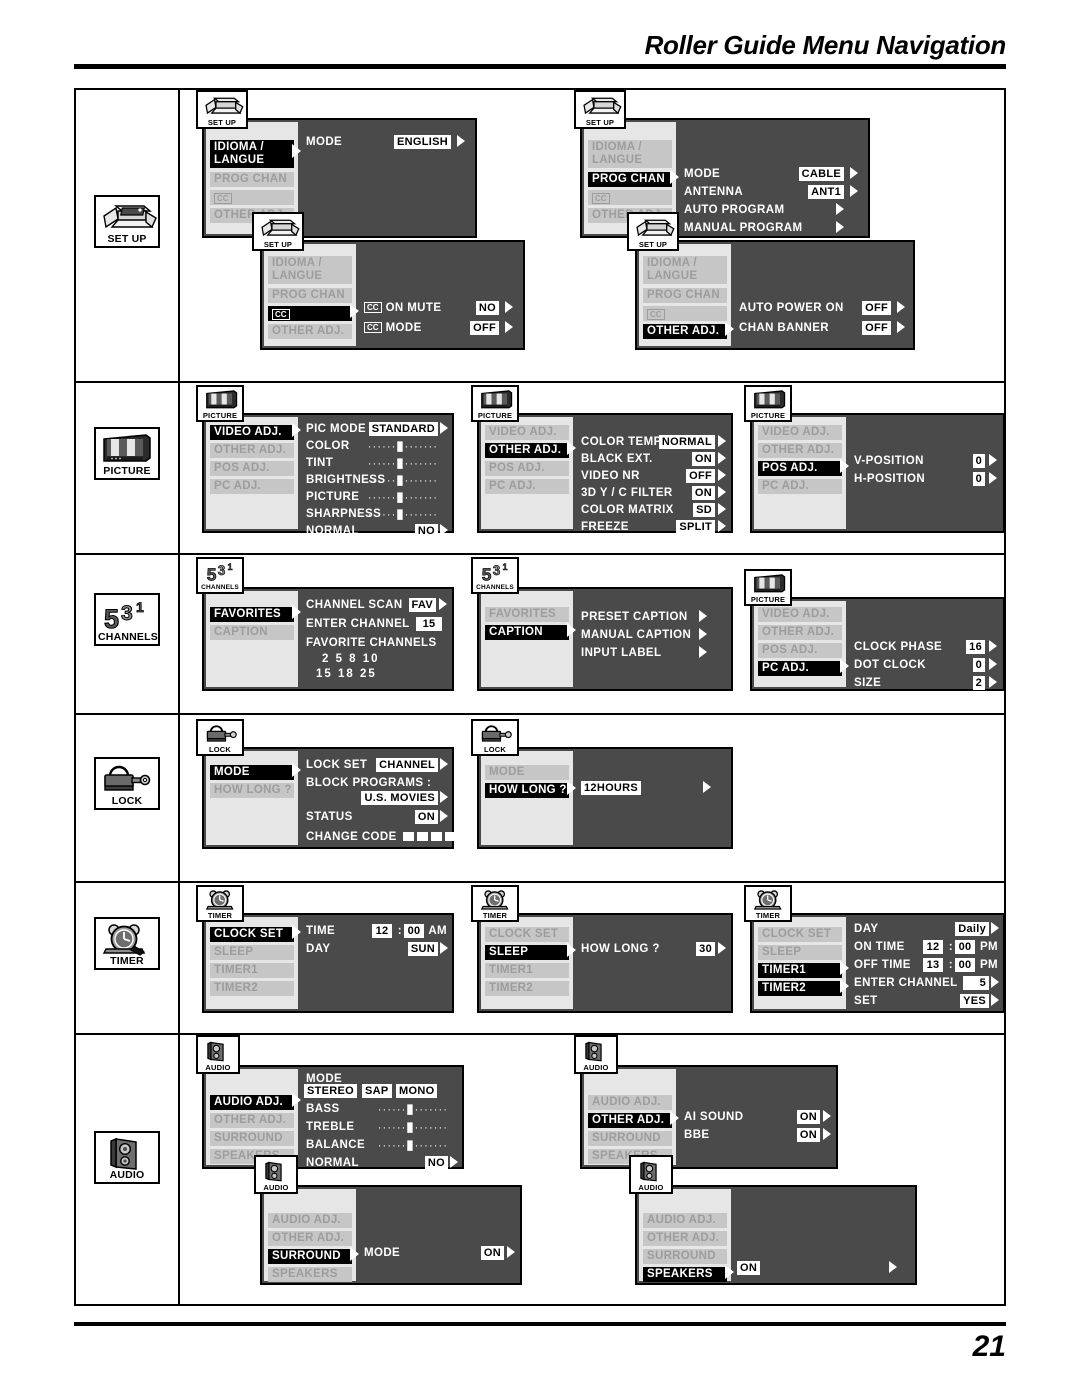 This screenshot has height=1397, width=1080. I want to click on row-value-how-long: 12HOURS, so click(611, 788).